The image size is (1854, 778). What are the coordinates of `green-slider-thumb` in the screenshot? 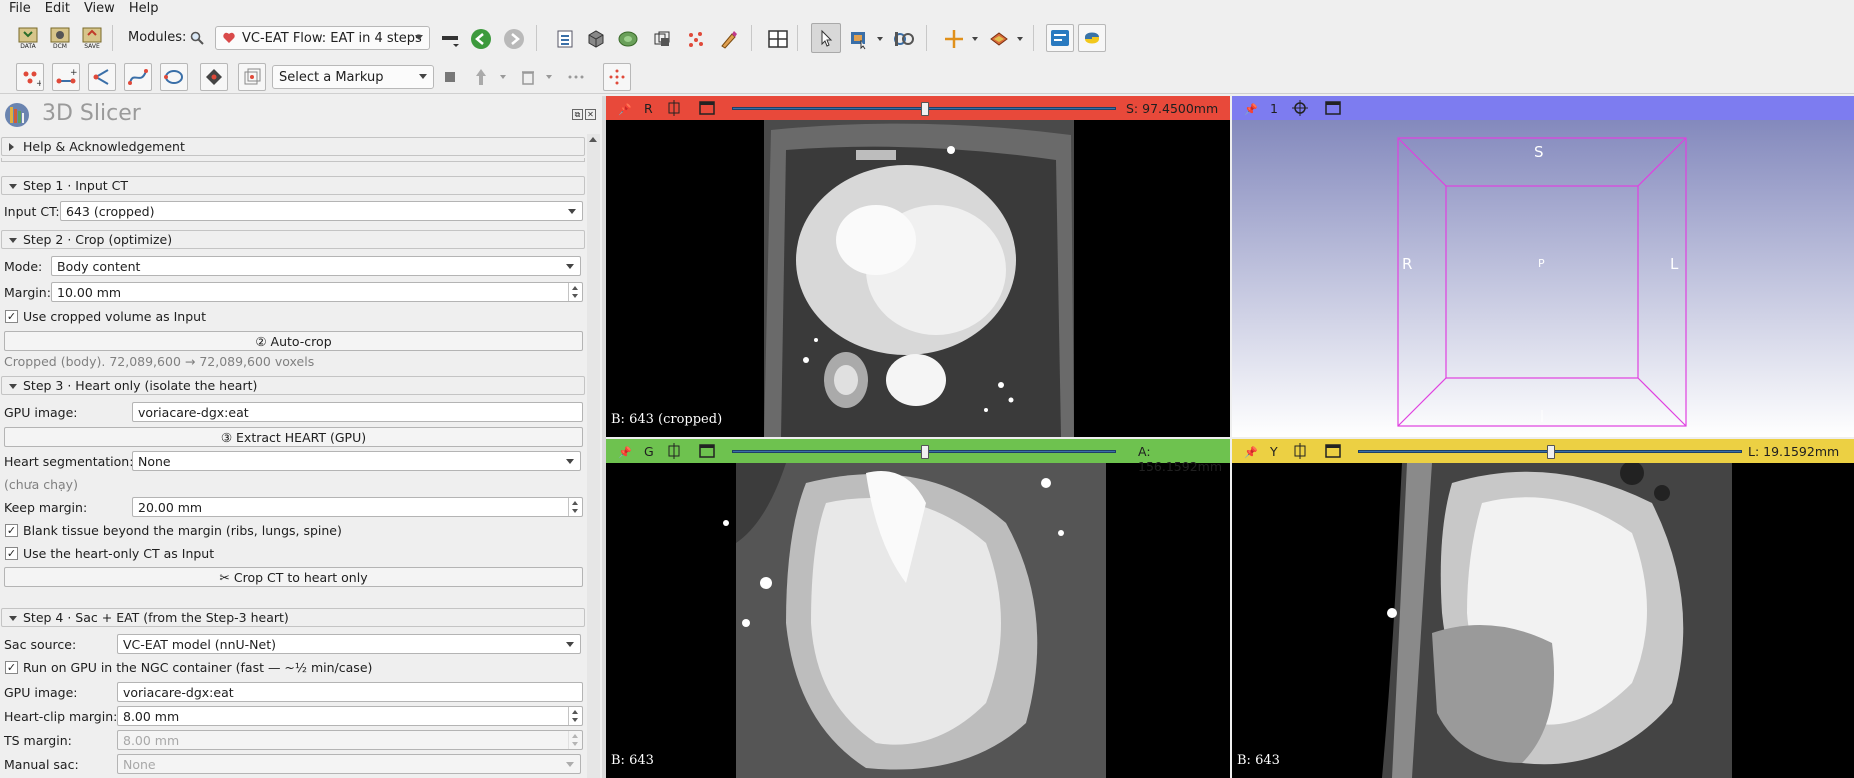 It's located at (925, 452).